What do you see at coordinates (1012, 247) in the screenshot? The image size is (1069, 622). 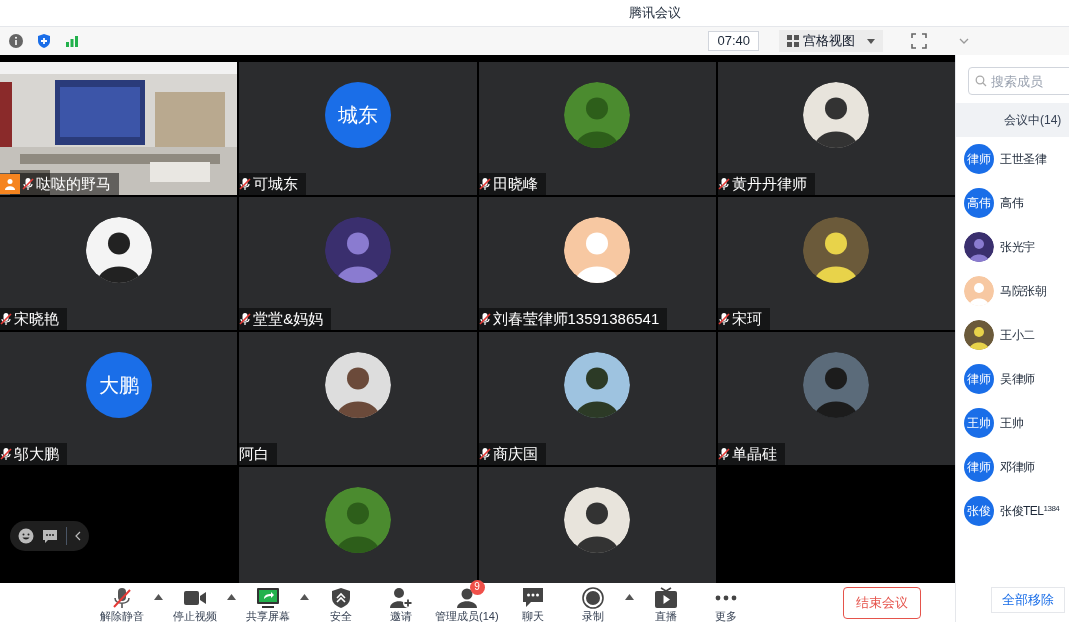 I see `member-row: 张光宇` at bounding box center [1012, 247].